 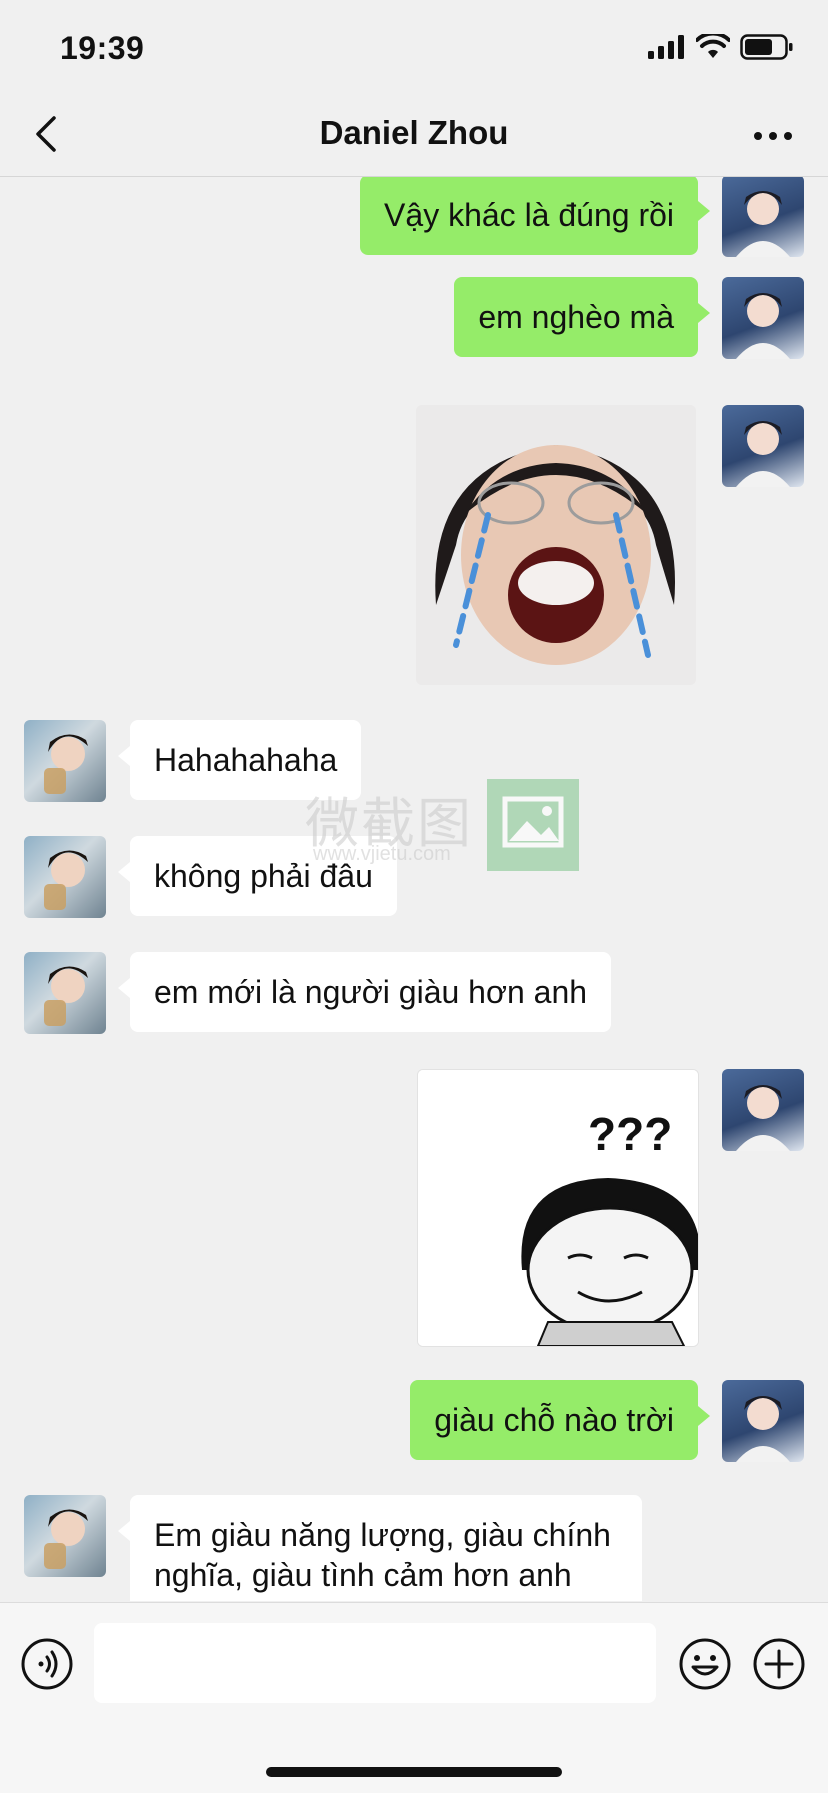 What do you see at coordinates (414, 132) in the screenshot?
I see `chat-title: Daniel Zhou` at bounding box center [414, 132].